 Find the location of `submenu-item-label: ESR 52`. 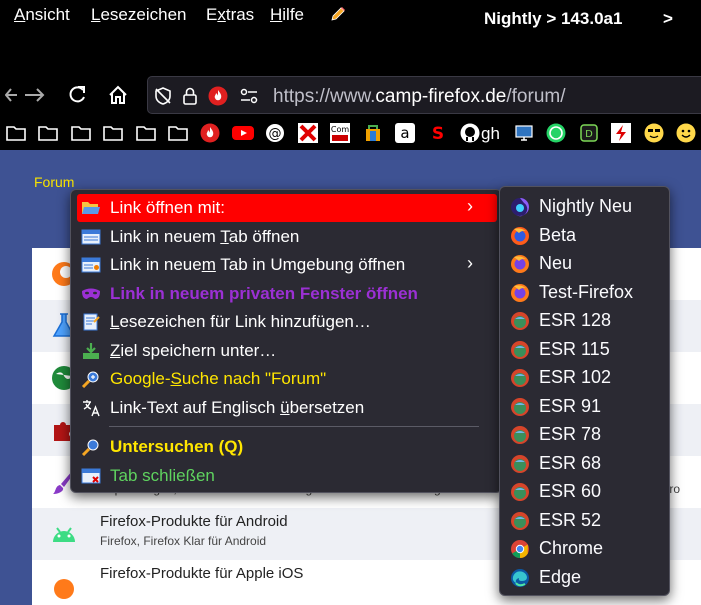

submenu-item-label: ESR 52 is located at coordinates (570, 520).